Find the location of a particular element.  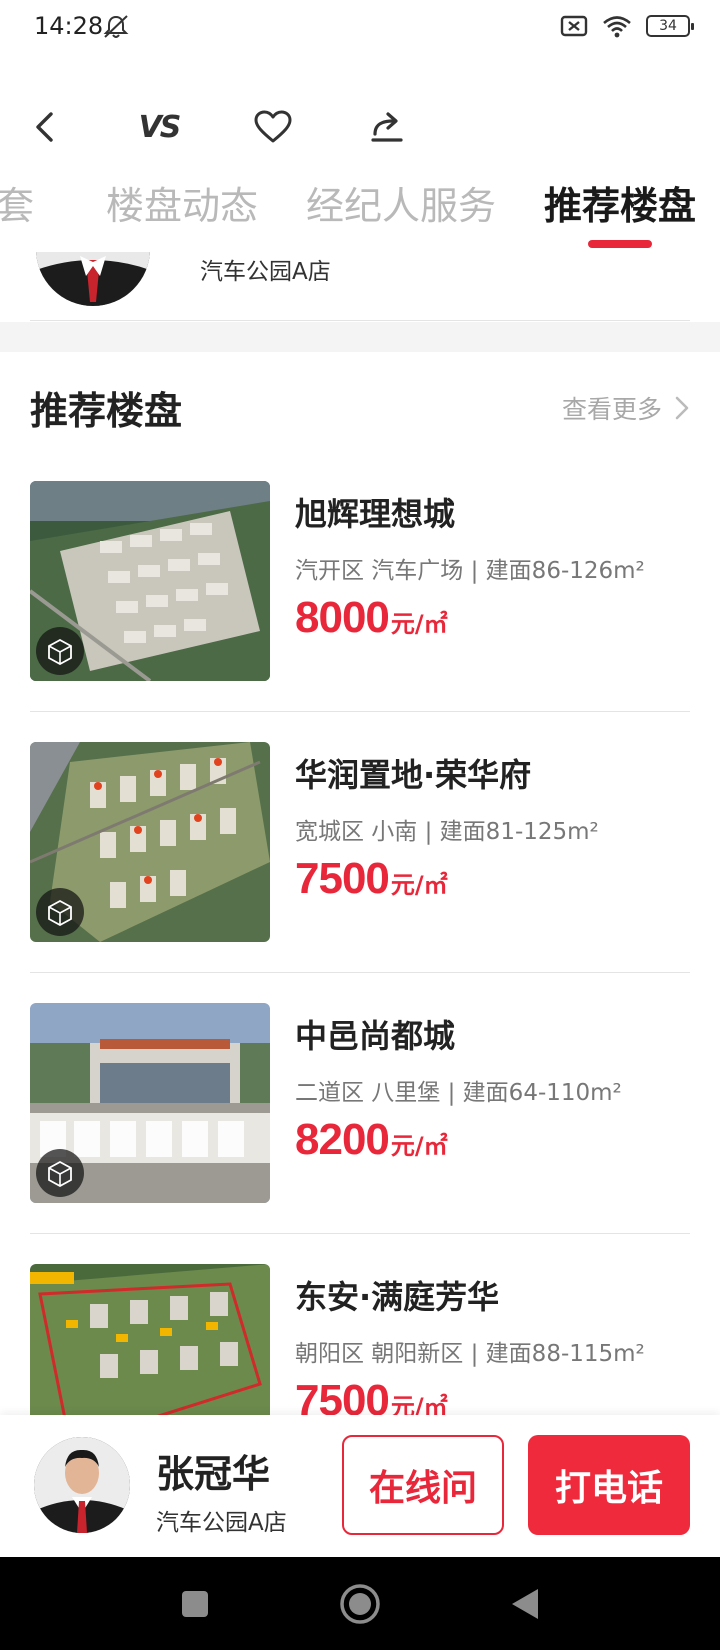

system-nav-bar is located at coordinates (360, 1603).